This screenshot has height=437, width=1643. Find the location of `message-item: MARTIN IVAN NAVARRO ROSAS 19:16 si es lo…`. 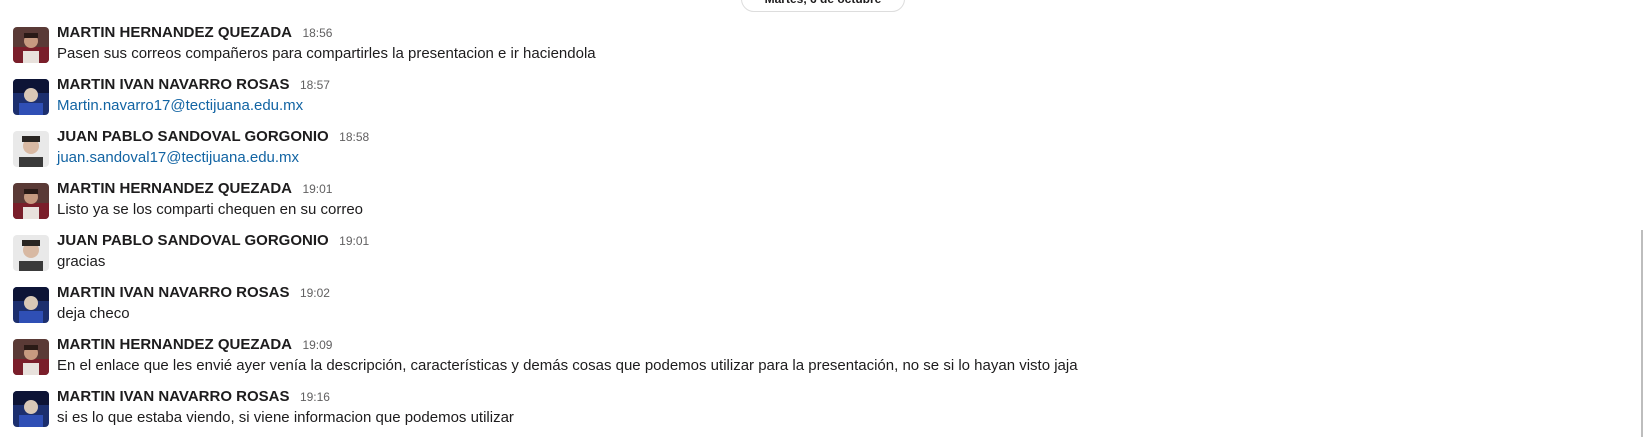

message-item: MARTIN IVAN NAVARRO ROSAS 19:16 si es lo… is located at coordinates (810, 412).